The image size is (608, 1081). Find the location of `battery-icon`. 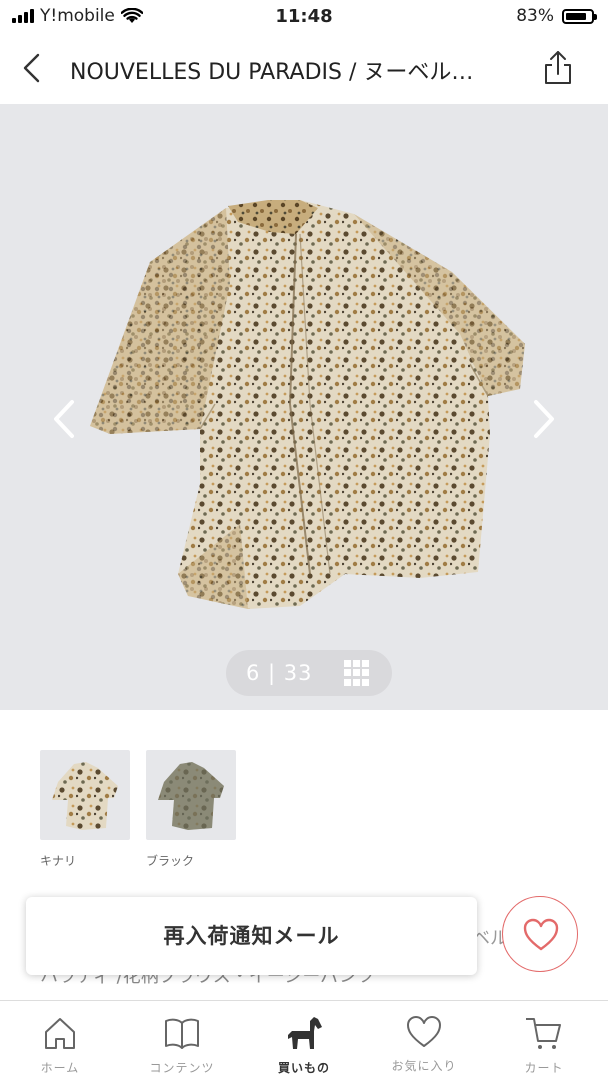

battery-icon is located at coordinates (579, 16).